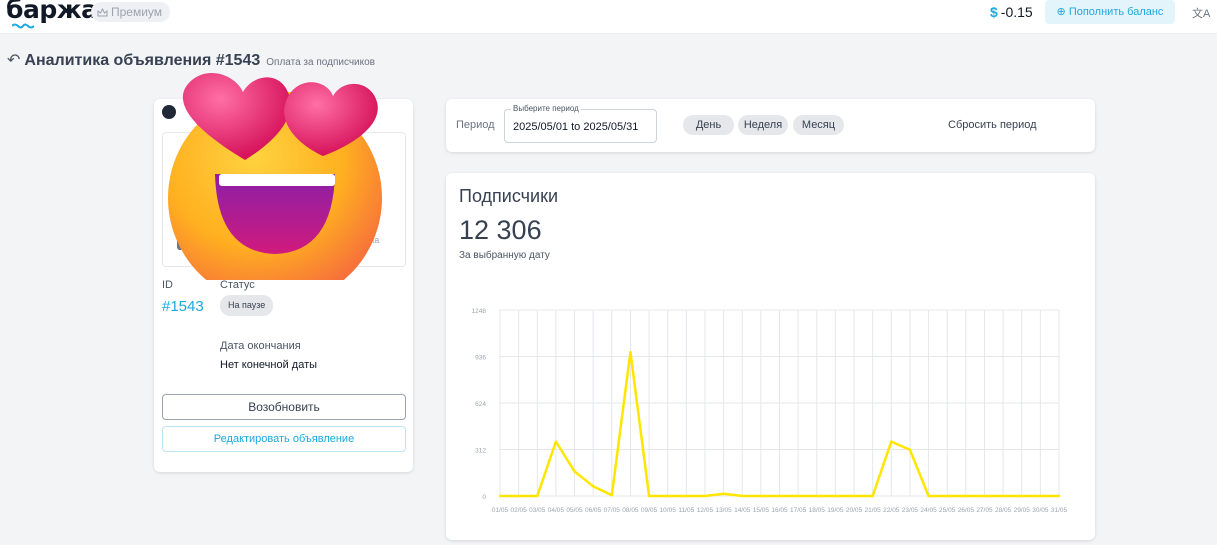 This screenshot has width=1217, height=545. Describe the element at coordinates (708, 125) in the screenshot. I see `period-chip-day: День` at that location.